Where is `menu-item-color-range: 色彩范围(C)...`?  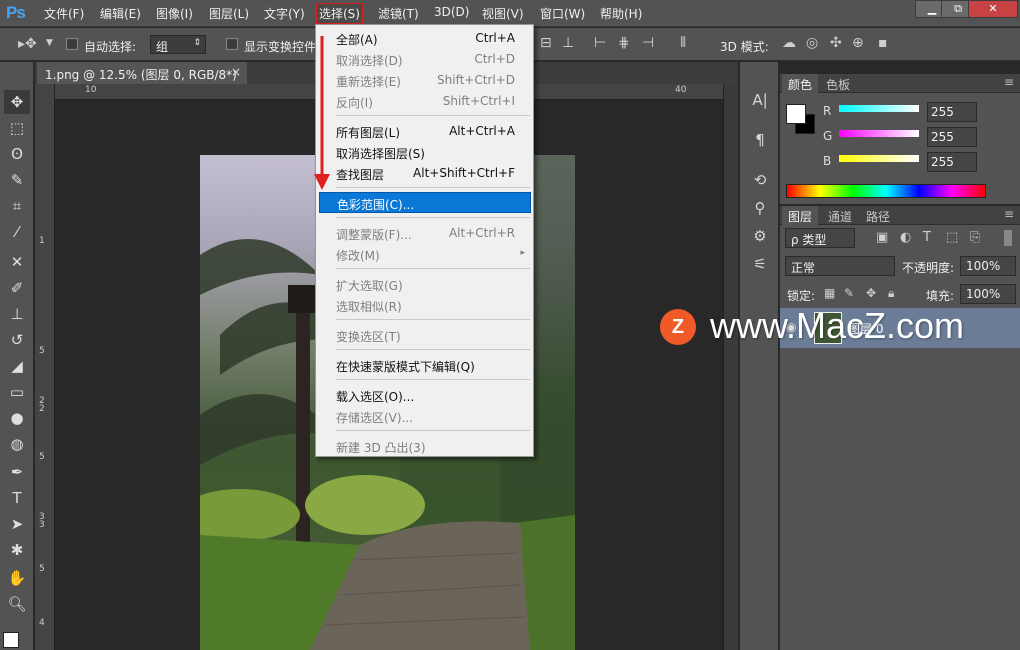 menu-item-color-range: 色彩范围(C)... is located at coordinates (425, 202).